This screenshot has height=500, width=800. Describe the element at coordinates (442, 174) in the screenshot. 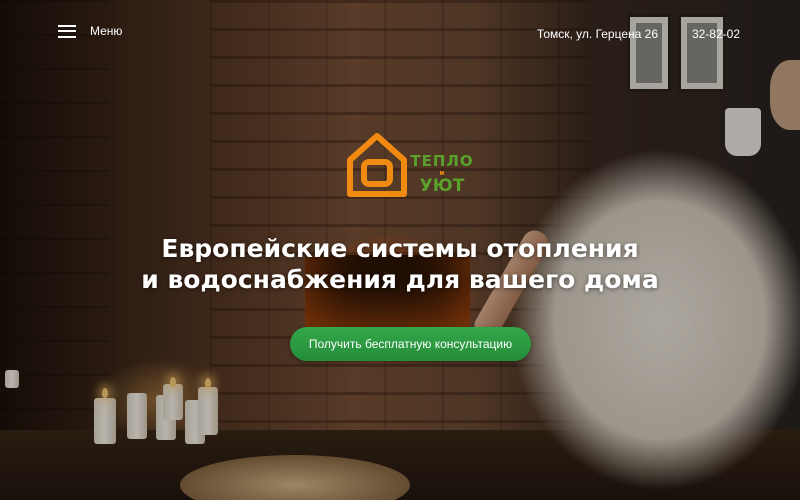

I see `logo-text: ТЕПЛО и УЮТ` at that location.